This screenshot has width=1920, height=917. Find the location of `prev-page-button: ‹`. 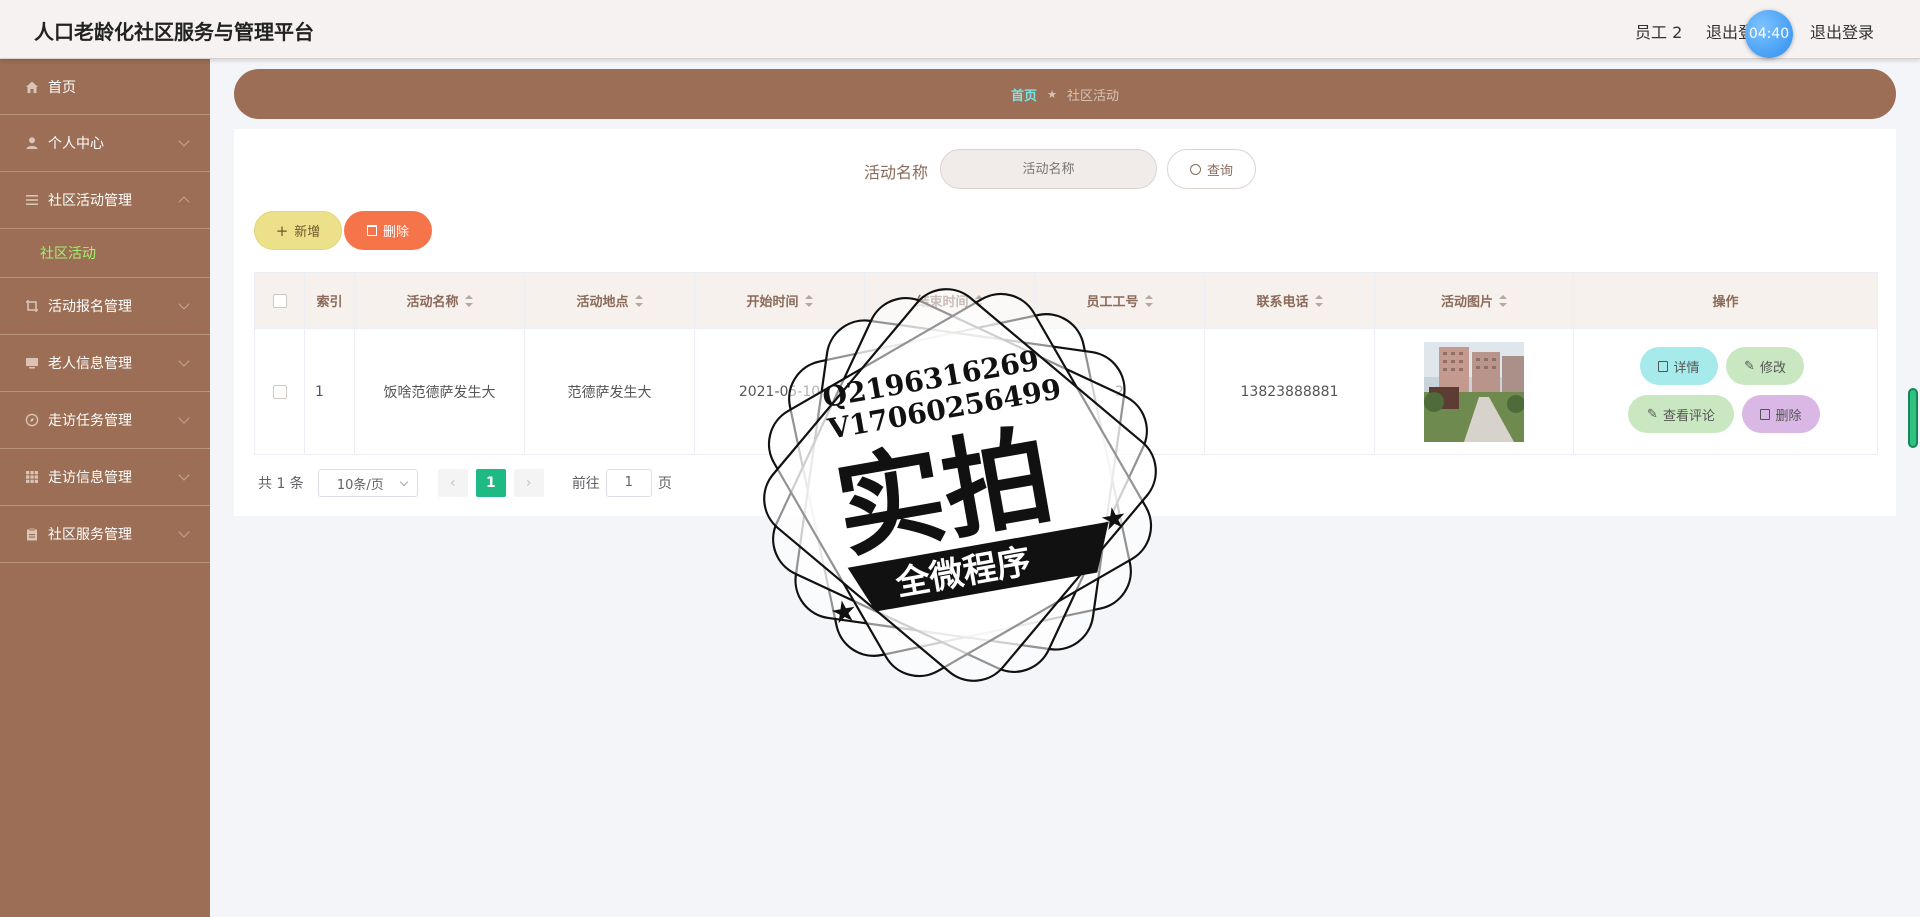

prev-page-button: ‹ is located at coordinates (452, 483).